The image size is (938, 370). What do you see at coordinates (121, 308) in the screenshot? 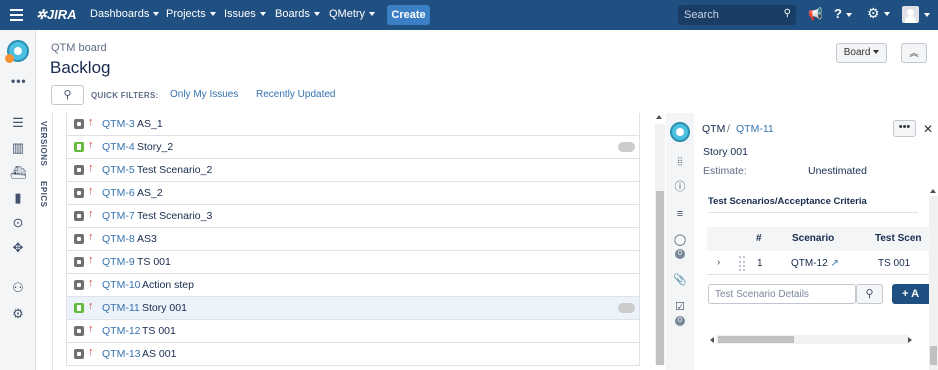
I see `issue-key: QTM-11` at bounding box center [121, 308].